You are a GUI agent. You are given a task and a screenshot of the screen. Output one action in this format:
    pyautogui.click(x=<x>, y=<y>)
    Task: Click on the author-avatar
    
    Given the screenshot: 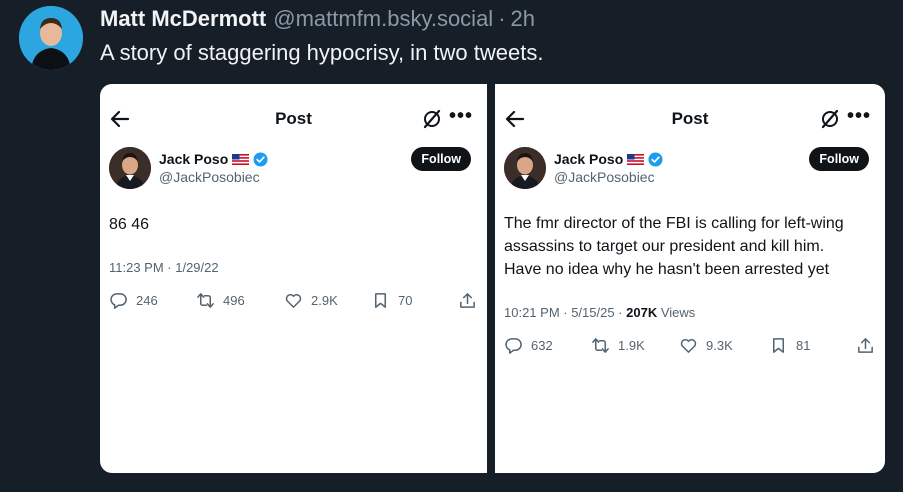 What is the action you would take?
    pyautogui.click(x=51, y=38)
    